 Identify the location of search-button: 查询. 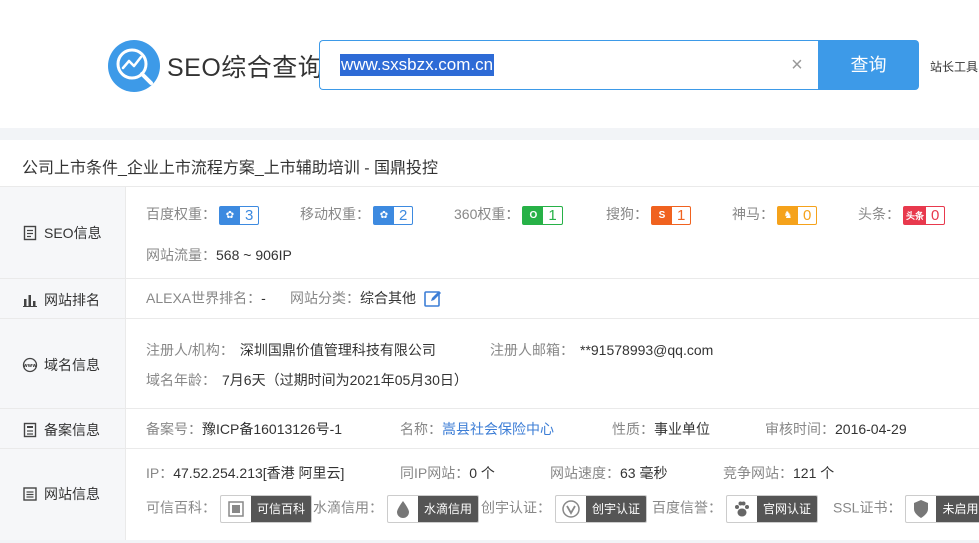
(868, 65).